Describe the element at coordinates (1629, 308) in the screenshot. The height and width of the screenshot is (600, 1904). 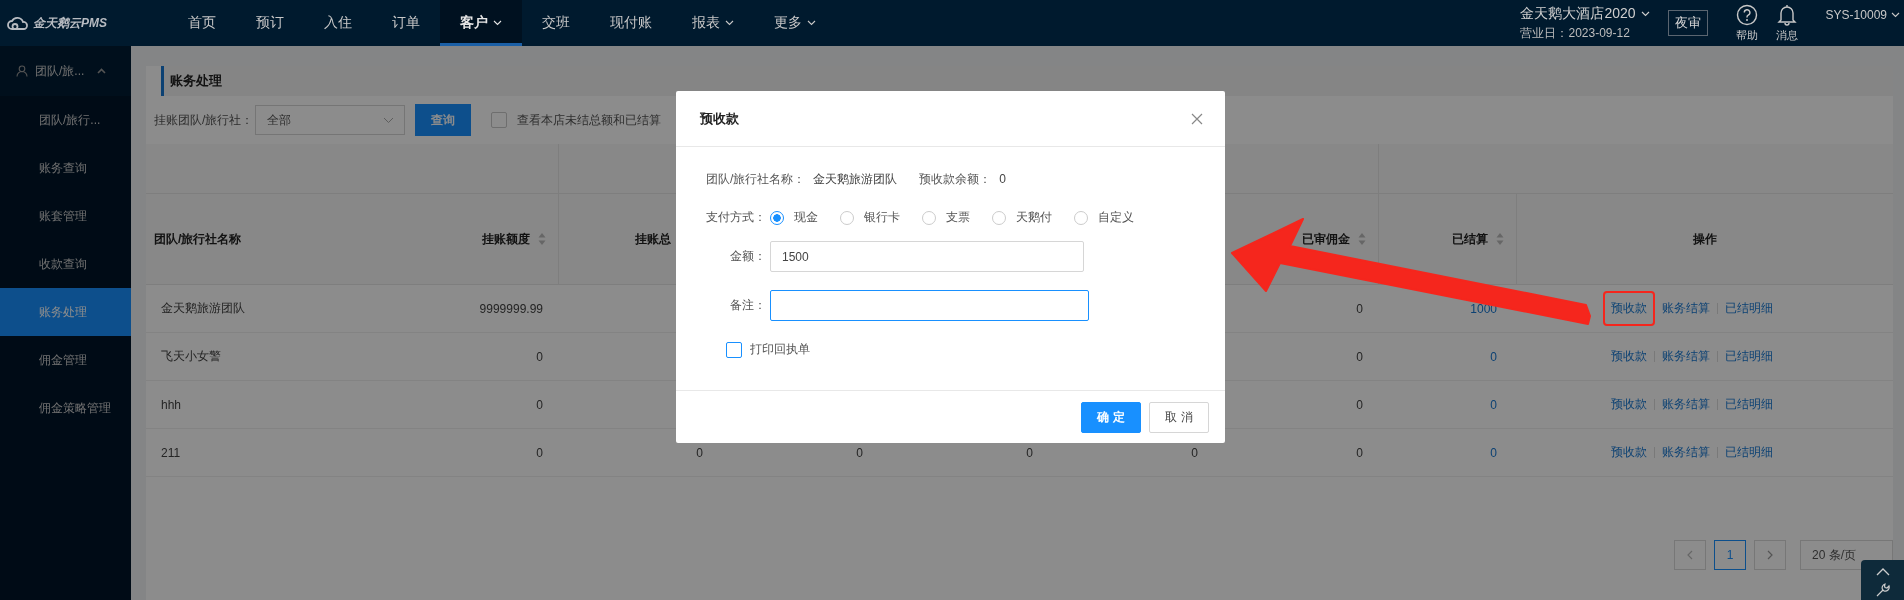
I see `highlighted-action-link: 预收款` at that location.